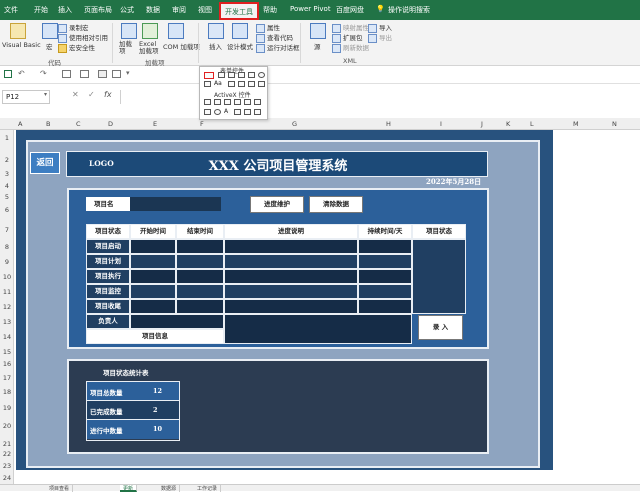  Describe the element at coordinates (532, 124) in the screenshot. I see `column-header: L` at that location.